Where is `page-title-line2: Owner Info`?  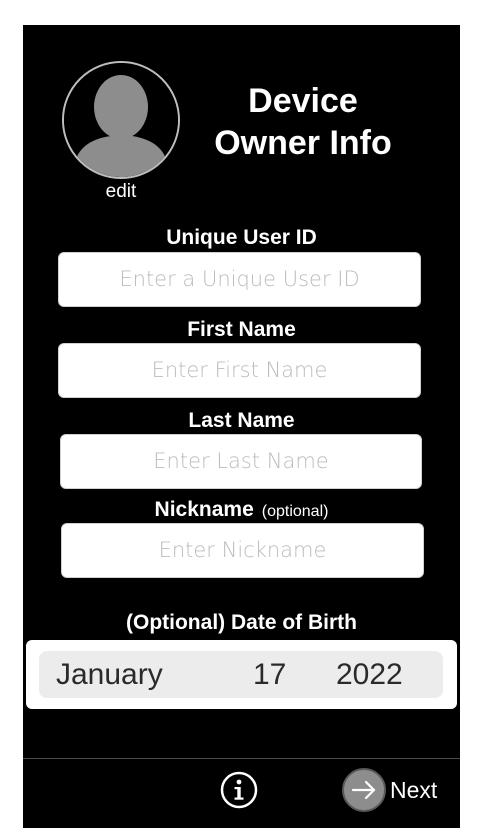 page-title-line2: Owner Info is located at coordinates (303, 143).